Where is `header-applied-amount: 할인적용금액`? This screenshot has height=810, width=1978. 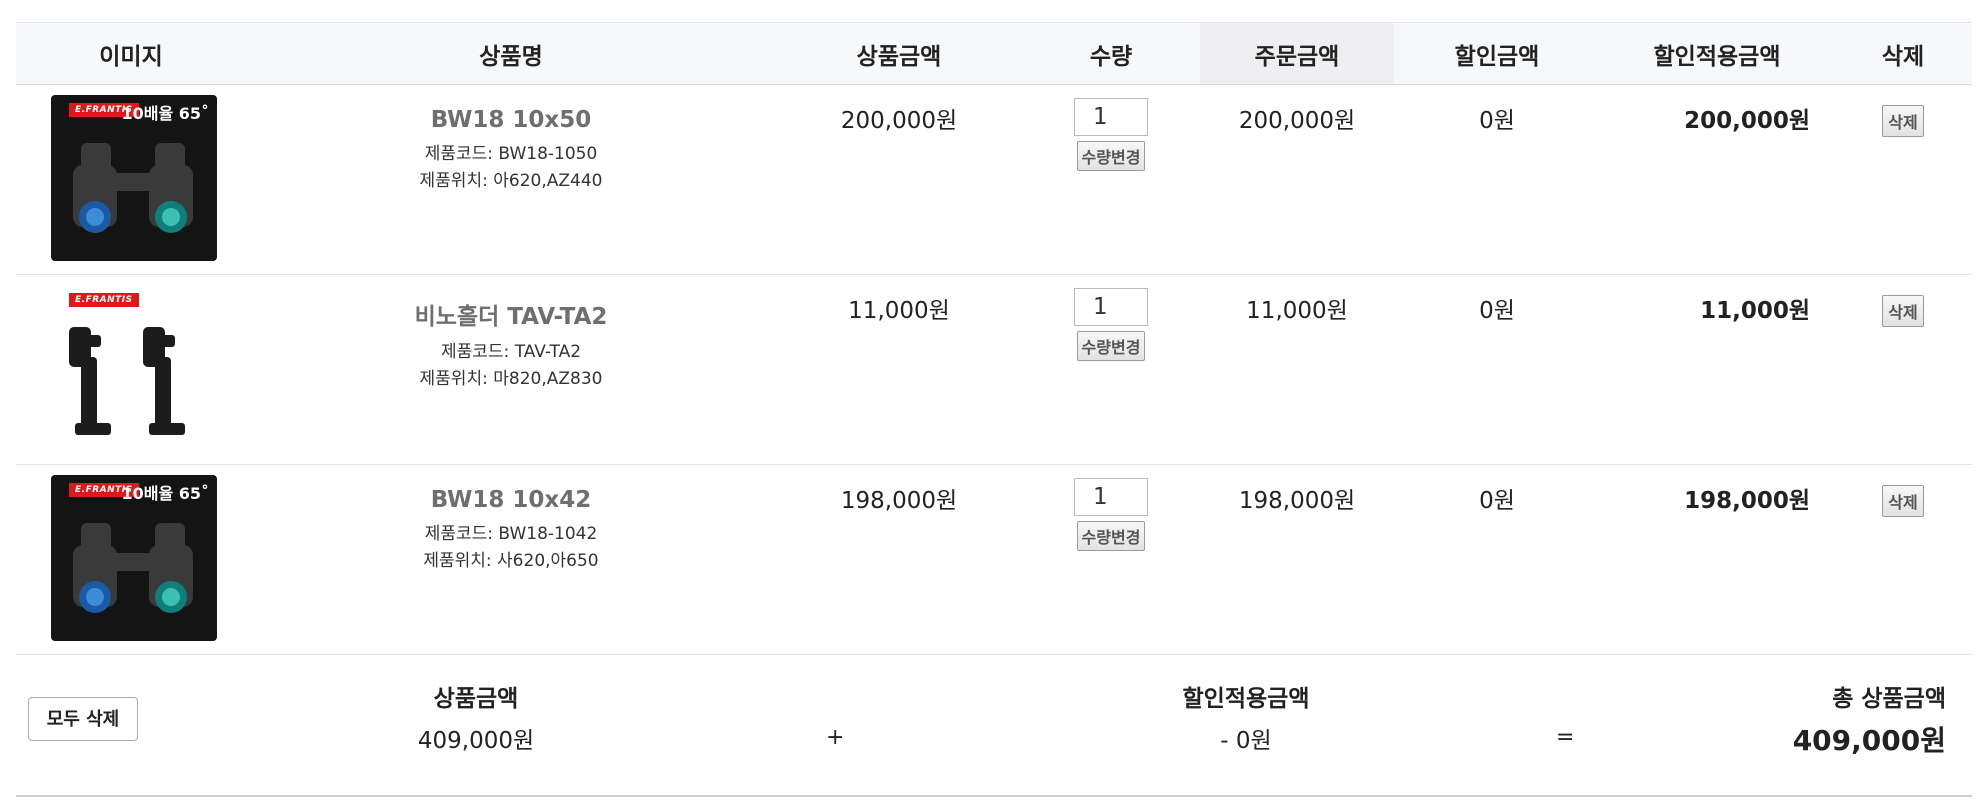 header-applied-amount: 할인적용금액 is located at coordinates (1717, 53).